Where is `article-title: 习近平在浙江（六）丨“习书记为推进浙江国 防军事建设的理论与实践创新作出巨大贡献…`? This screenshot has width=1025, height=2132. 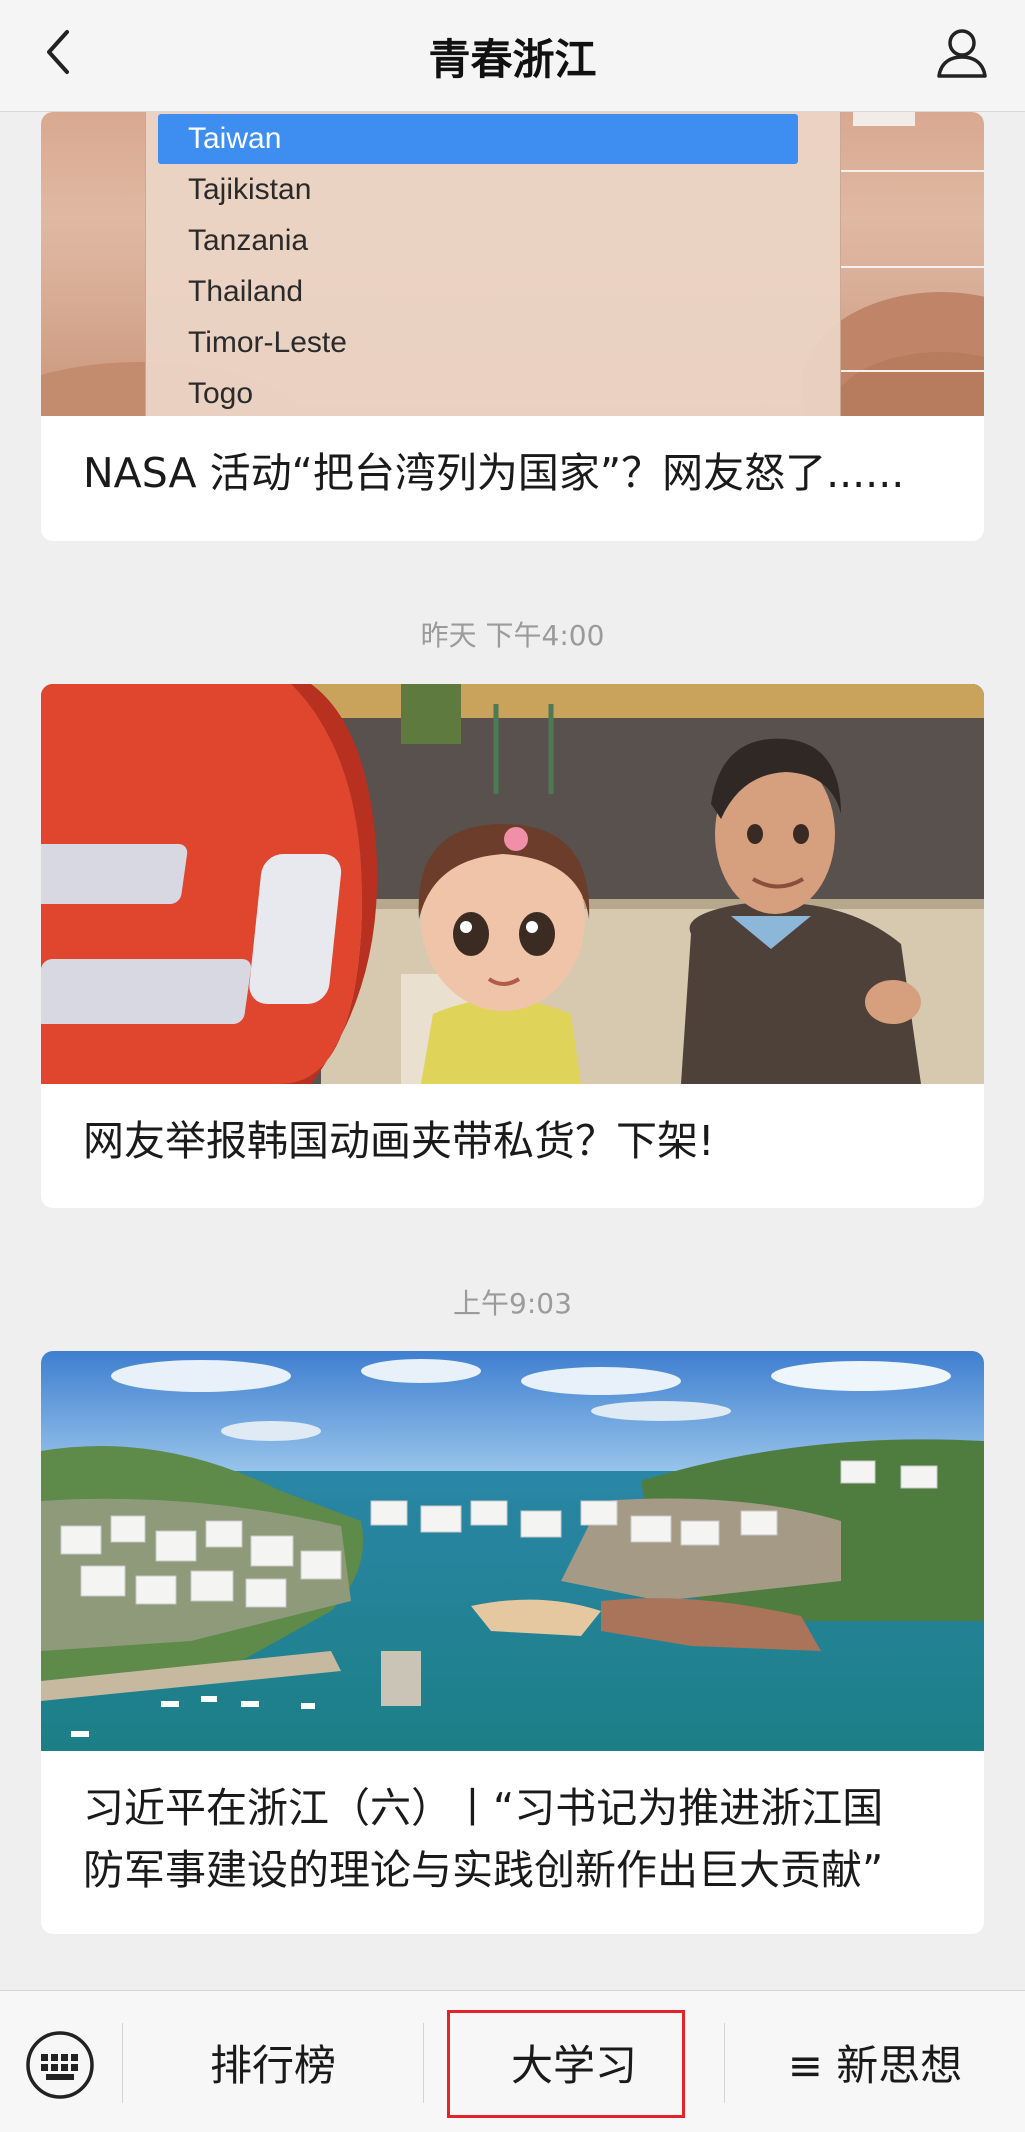
article-title: 习近平在浙江（六）丨“习书记为推进浙江国 防军事建设的理论与实践创新作出巨大贡献… is located at coordinates (512, 1826).